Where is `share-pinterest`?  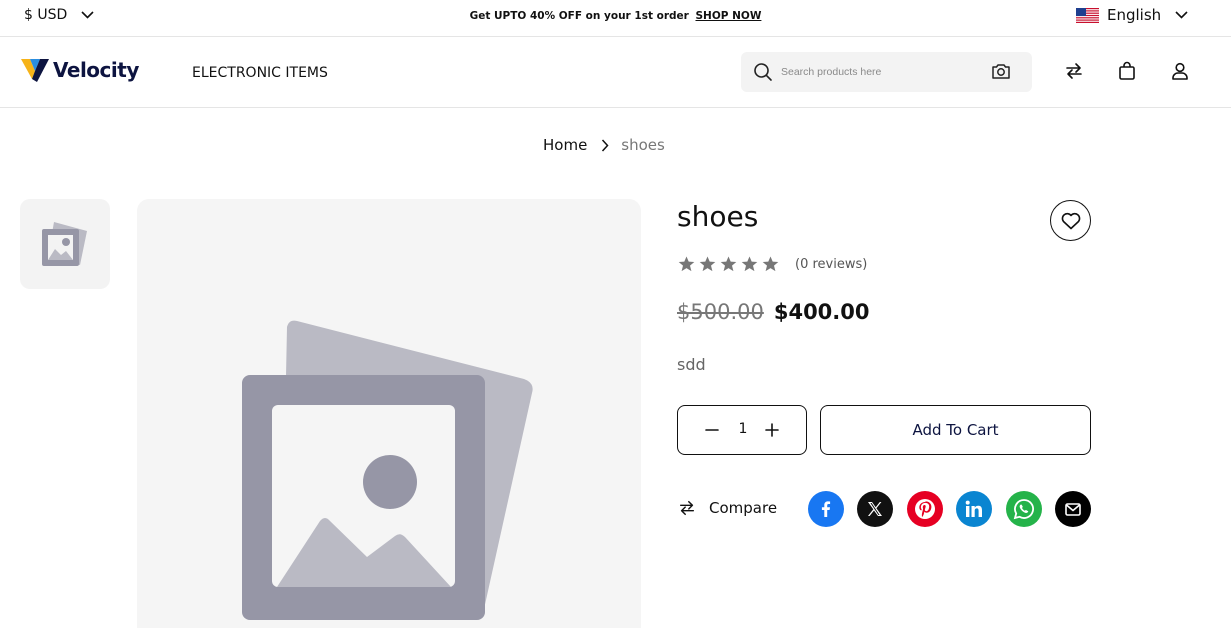
share-pinterest is located at coordinates (925, 509).